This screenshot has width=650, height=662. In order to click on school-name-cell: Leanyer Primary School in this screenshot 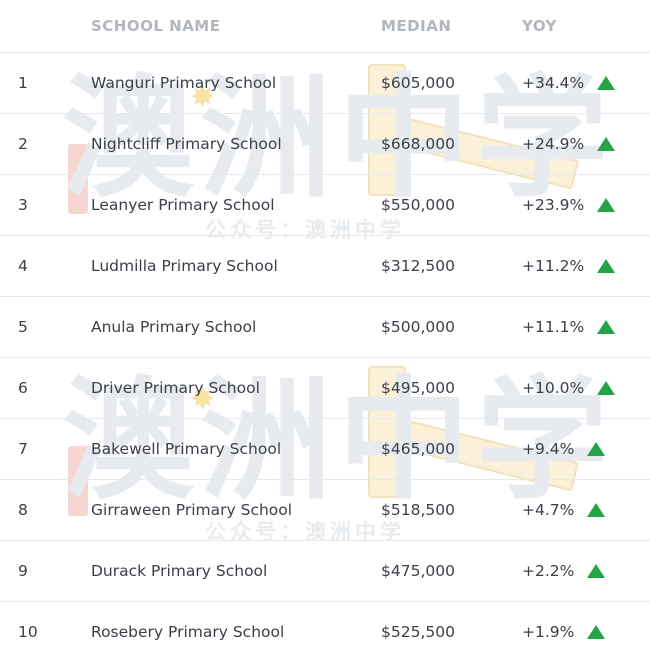, I will do `click(236, 205)`.